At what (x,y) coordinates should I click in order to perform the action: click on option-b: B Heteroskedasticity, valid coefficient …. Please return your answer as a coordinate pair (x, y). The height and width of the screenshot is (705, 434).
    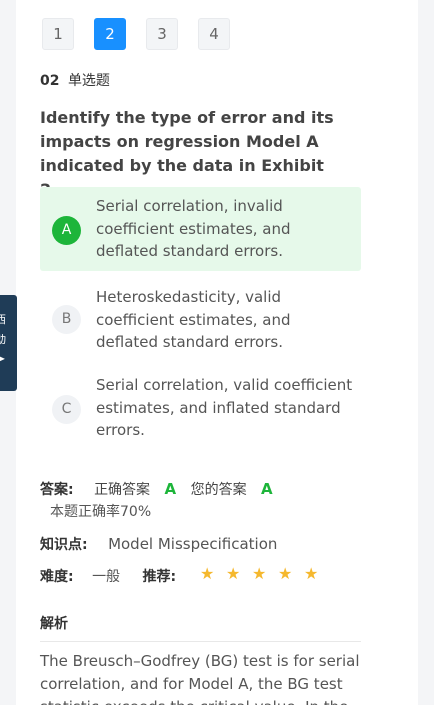
    Looking at the image, I should click on (200, 317).